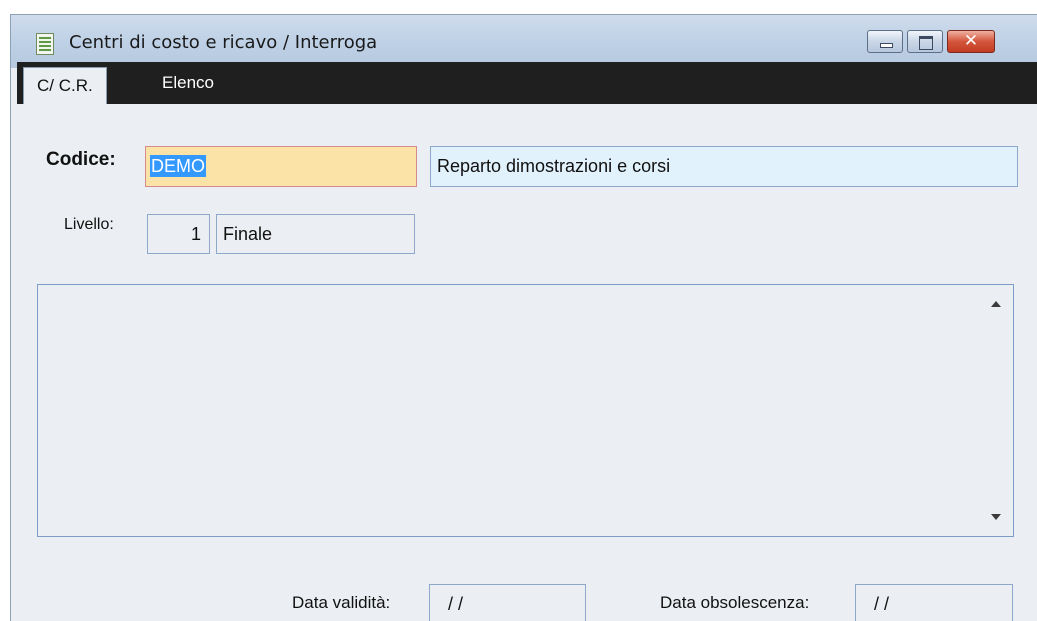 The width and height of the screenshot is (1037, 621). I want to click on scroll-up-arrow-icon, so click(996, 304).